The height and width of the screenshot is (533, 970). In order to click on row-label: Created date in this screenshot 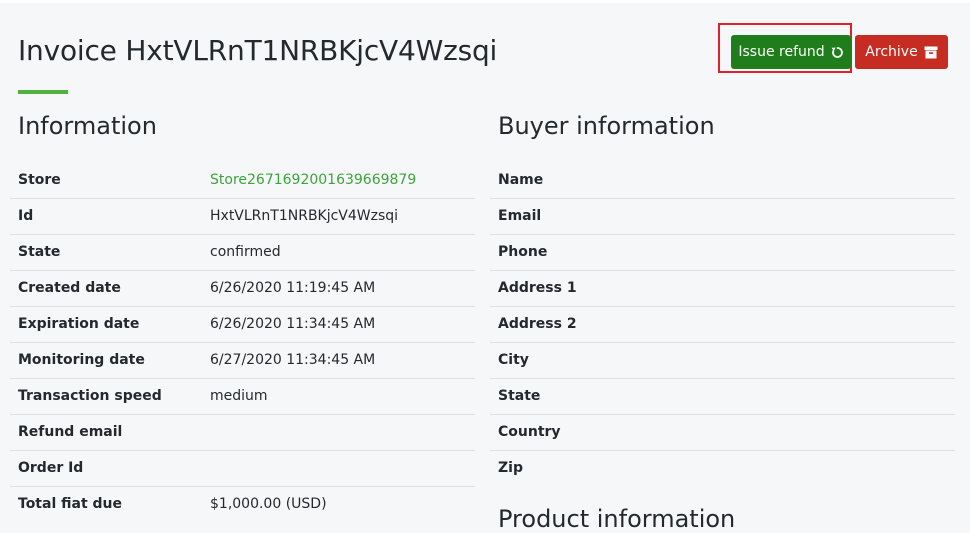, I will do `click(69, 288)`.